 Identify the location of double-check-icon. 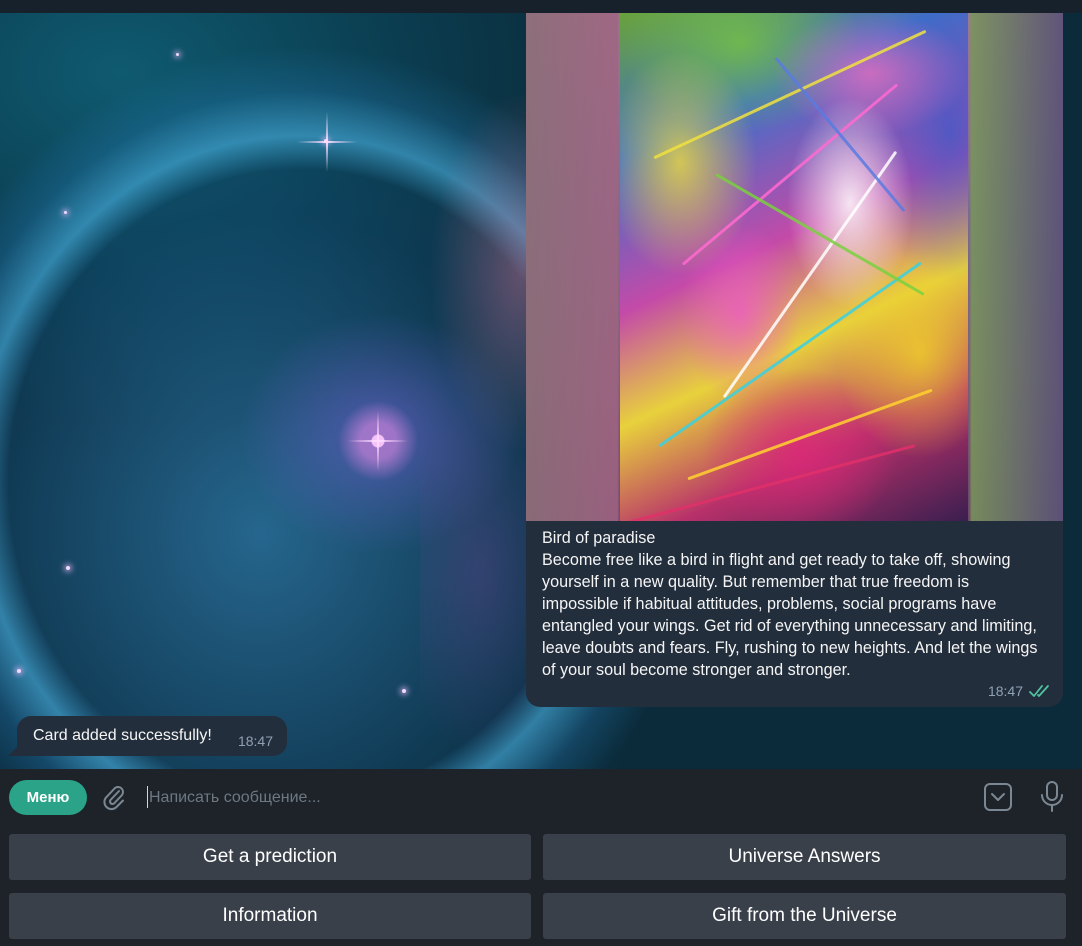
(1039, 691).